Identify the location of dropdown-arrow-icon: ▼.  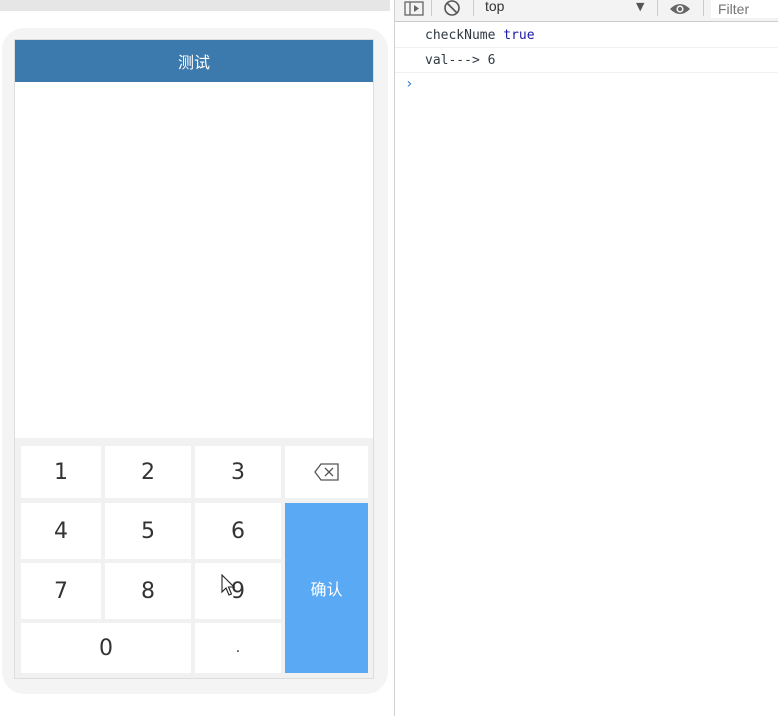
(640, 6).